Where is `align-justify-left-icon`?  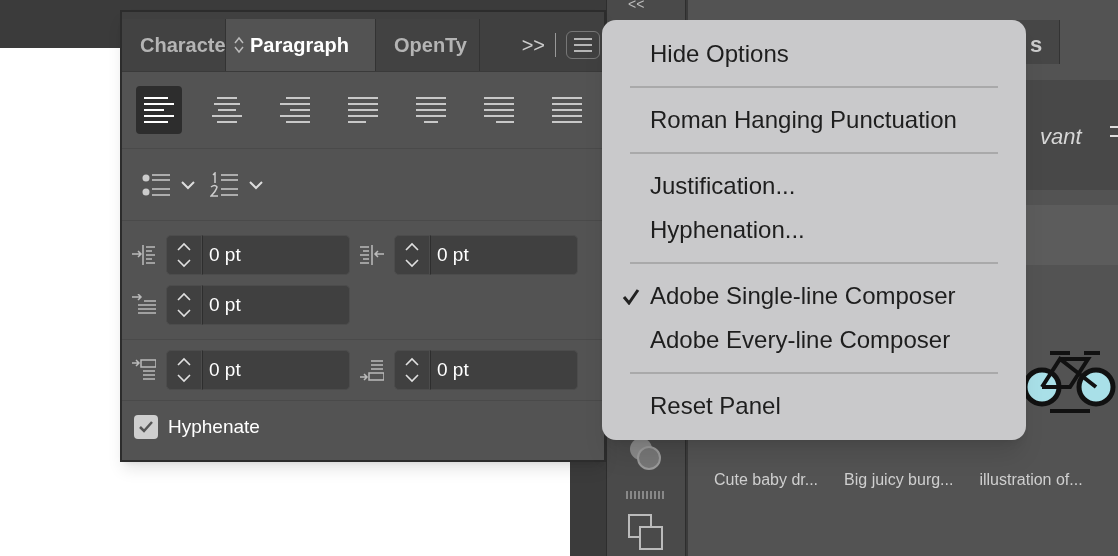 align-justify-left-icon is located at coordinates (363, 110).